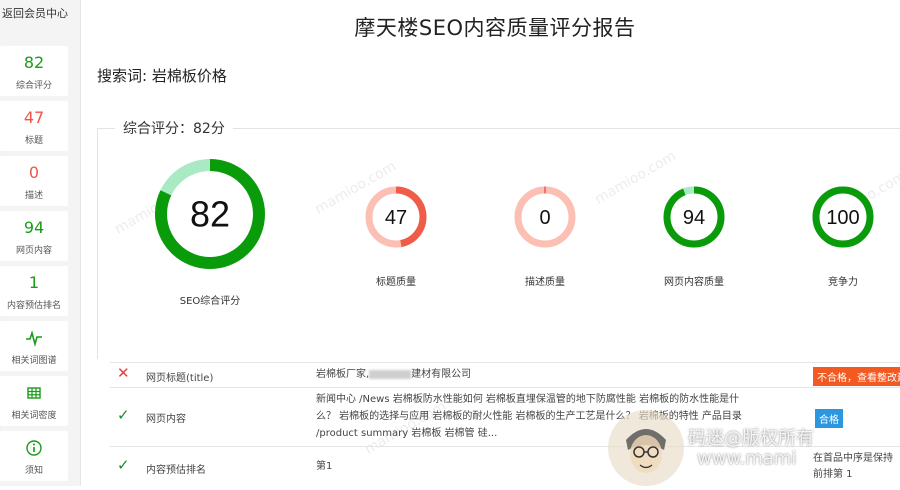 This screenshot has height=490, width=900. What do you see at coordinates (34, 282) in the screenshot?
I see `estimated-rank-value: 1` at bounding box center [34, 282].